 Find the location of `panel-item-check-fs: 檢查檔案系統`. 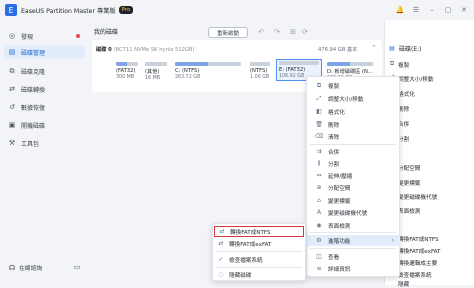

panel-item-check-fs: 檢查檔案系統 is located at coordinates (415, 275).